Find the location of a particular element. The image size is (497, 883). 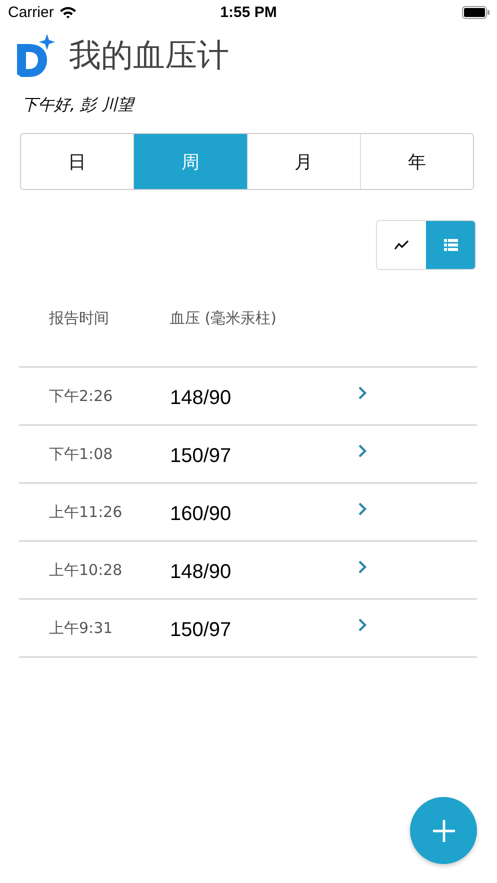

time-cell-text: 上午9:31 is located at coordinates (81, 628).